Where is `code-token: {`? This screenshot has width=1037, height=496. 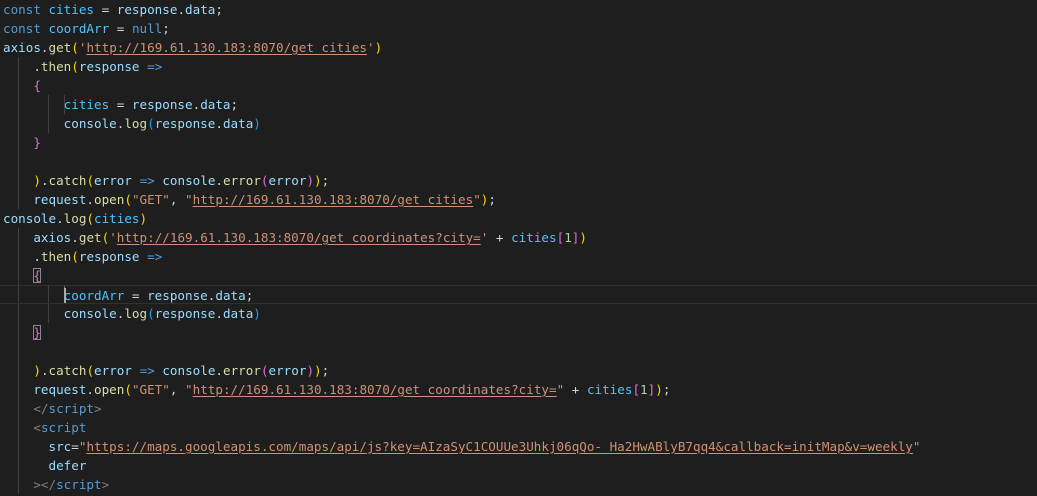
code-token: { is located at coordinates (37, 275).